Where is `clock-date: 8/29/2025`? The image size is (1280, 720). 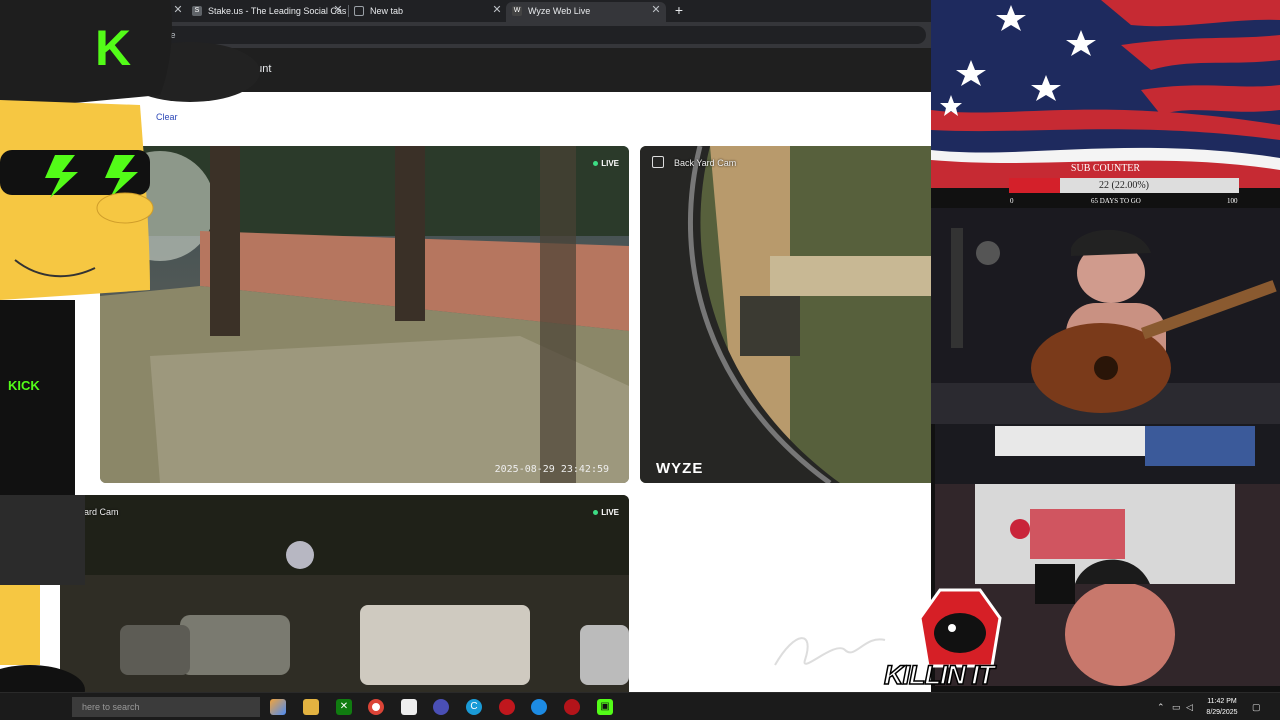
clock-date: 8/29/2025 is located at coordinates (1222, 712).